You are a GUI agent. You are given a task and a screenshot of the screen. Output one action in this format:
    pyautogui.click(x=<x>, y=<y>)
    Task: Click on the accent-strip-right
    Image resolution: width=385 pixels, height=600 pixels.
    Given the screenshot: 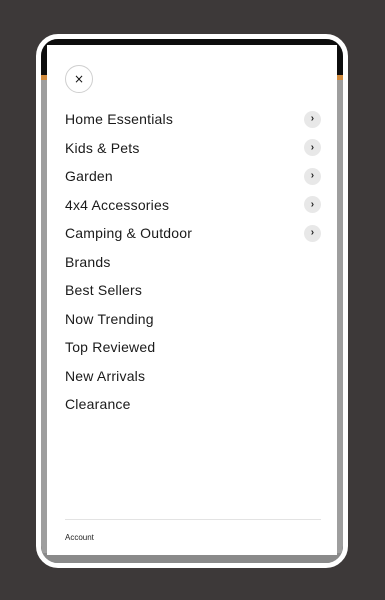 What is the action you would take?
    pyautogui.click(x=340, y=77)
    